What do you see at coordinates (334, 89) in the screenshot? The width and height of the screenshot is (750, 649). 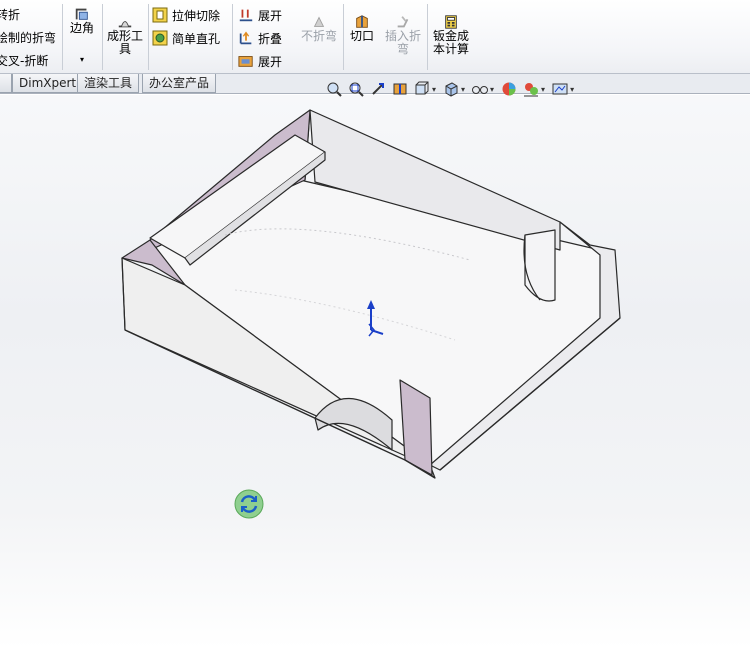 I see `zoom-to-fit-icon` at bounding box center [334, 89].